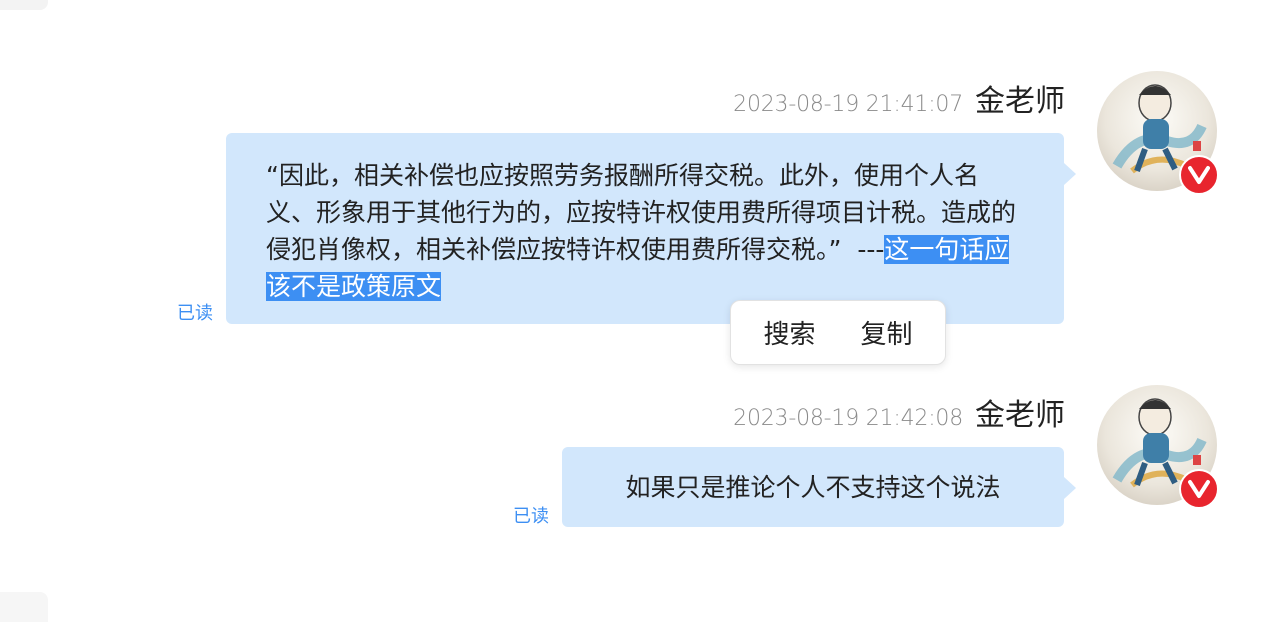 The height and width of the screenshot is (622, 1280). What do you see at coordinates (848, 418) in the screenshot?
I see `message-timestamp: 2023-08-19 21:42:08` at bounding box center [848, 418].